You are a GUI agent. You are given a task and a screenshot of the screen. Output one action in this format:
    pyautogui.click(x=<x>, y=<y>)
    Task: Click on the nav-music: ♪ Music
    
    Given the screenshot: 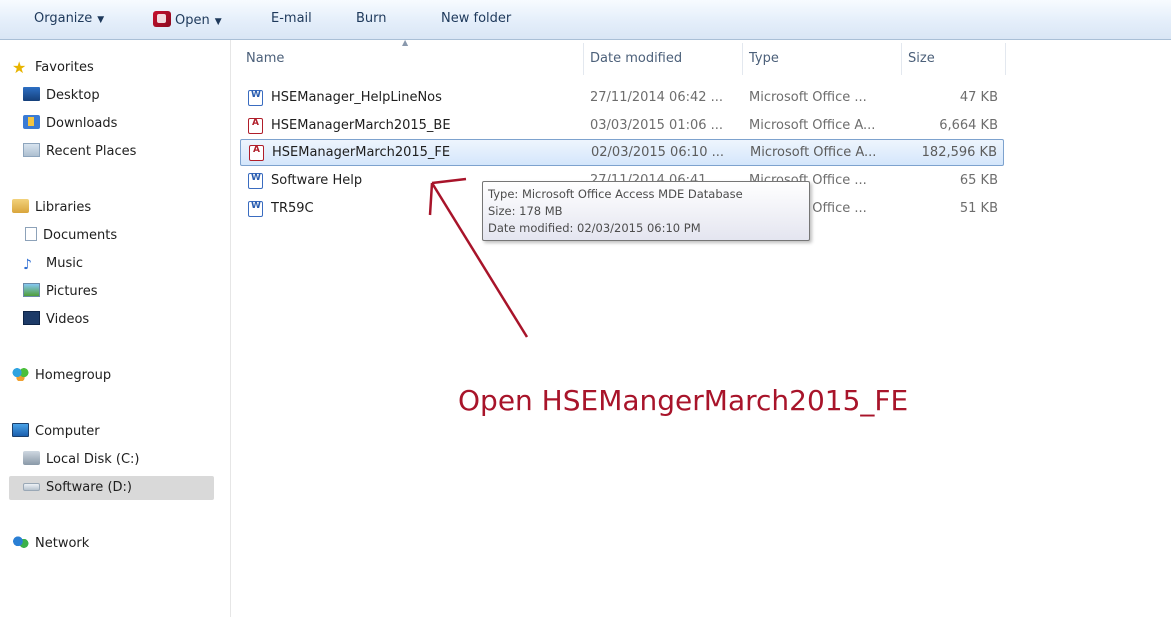 What is the action you would take?
    pyautogui.click(x=53, y=264)
    